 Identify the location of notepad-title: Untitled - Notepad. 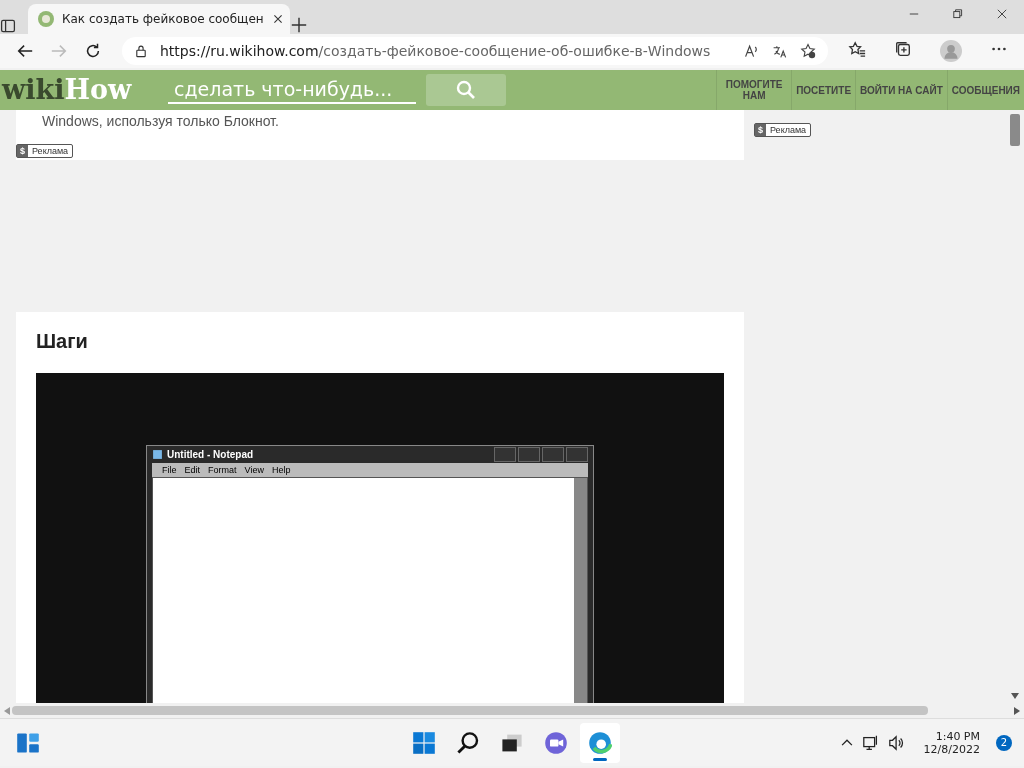
(210, 454).